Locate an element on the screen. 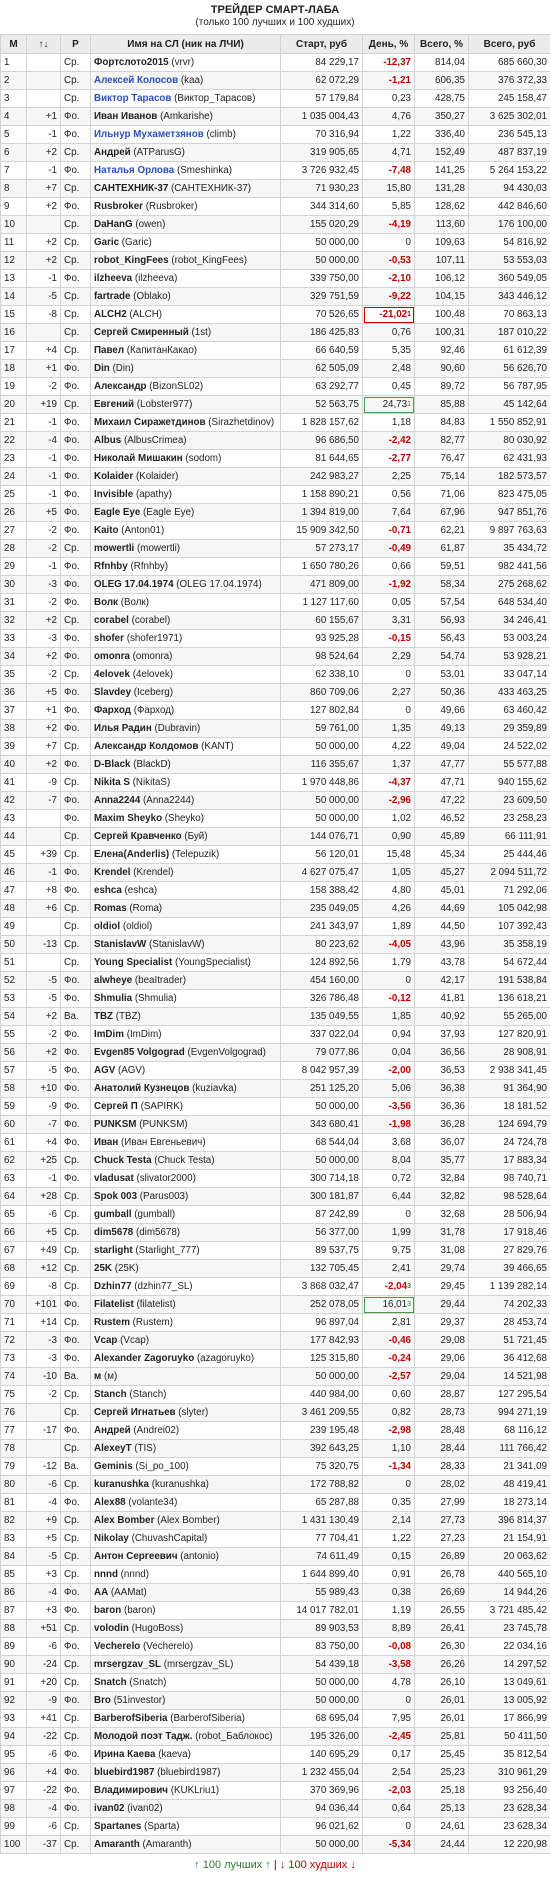 This screenshot has height=1880, width=550. trader-name-link: Kolaider is located at coordinates (113, 476).